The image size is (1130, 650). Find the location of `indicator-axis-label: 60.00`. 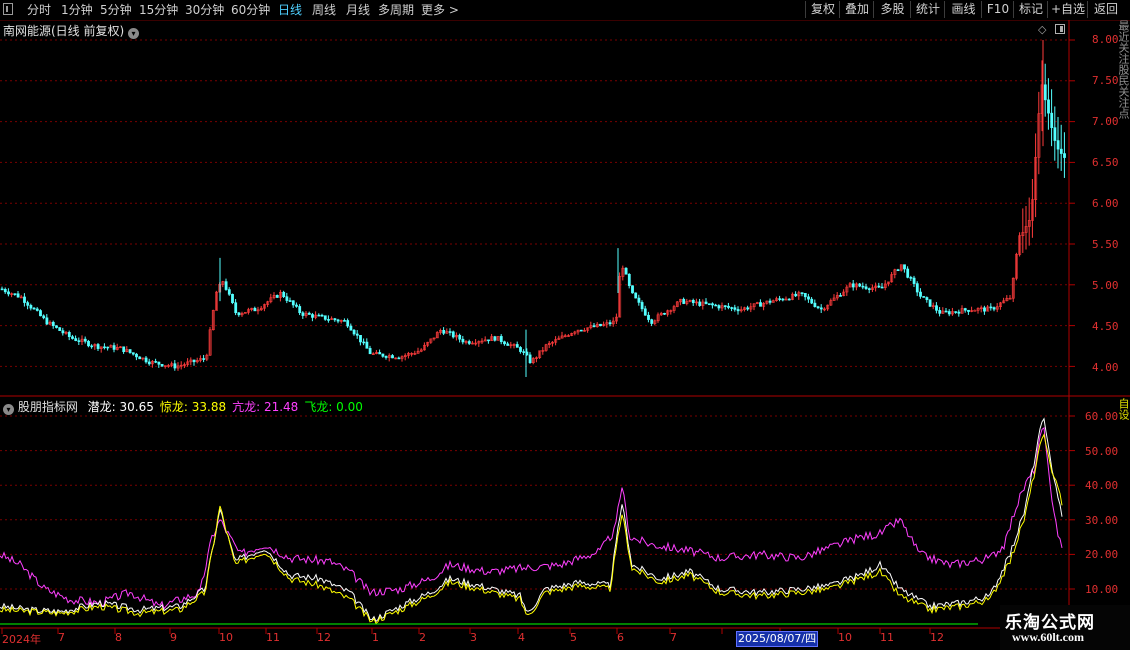

indicator-axis-label: 60.00 is located at coordinates (1102, 416).